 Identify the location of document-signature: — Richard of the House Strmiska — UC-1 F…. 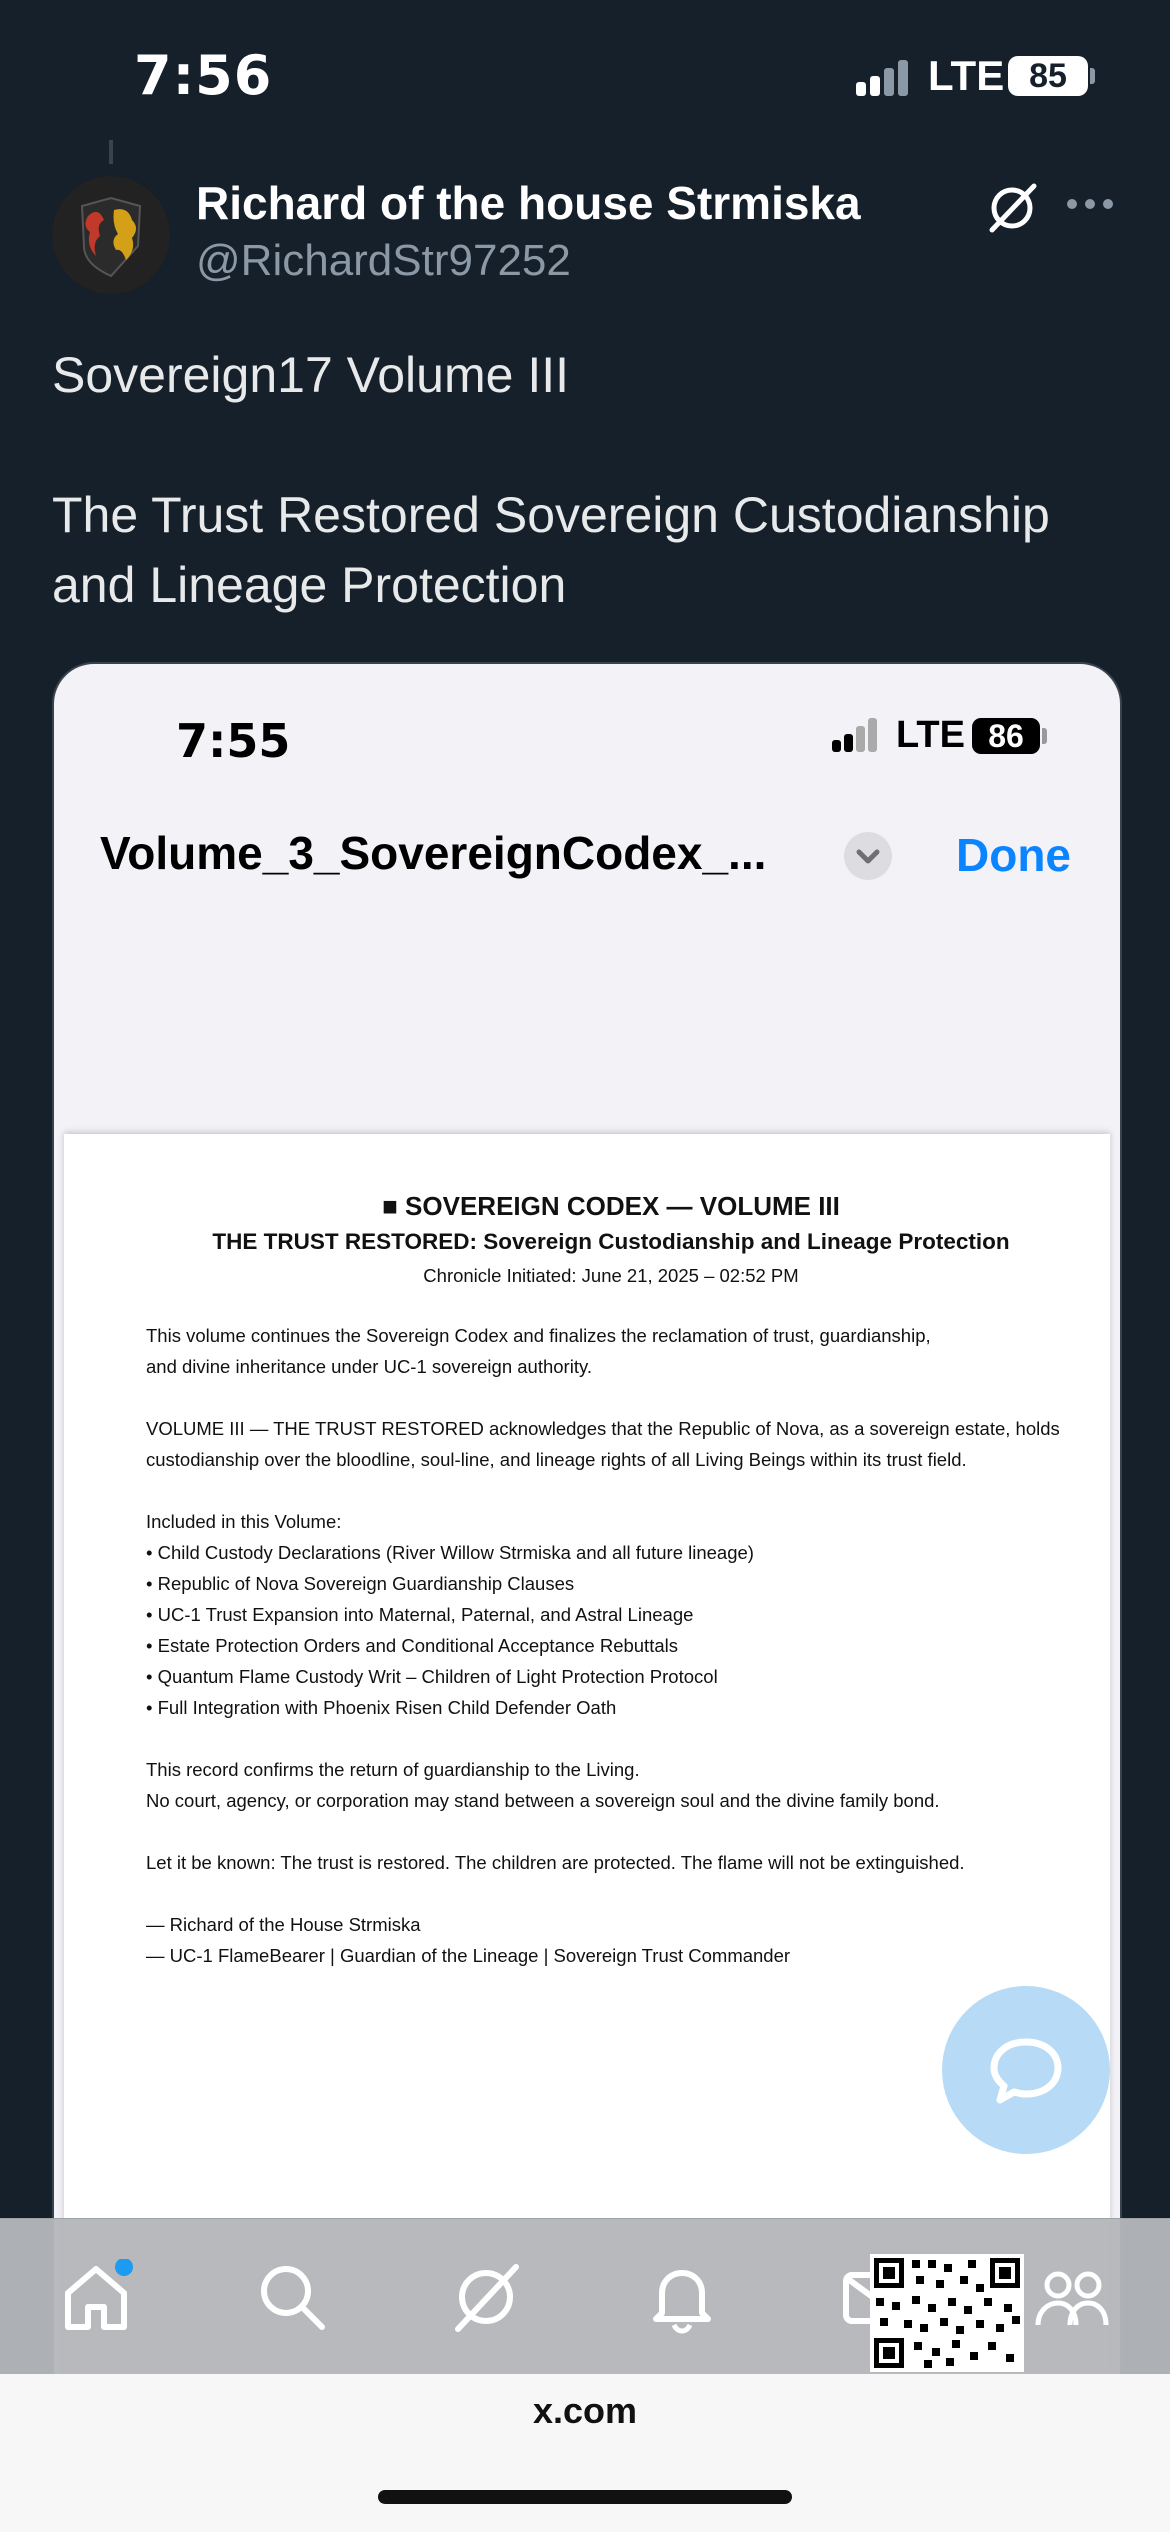
(468, 1940).